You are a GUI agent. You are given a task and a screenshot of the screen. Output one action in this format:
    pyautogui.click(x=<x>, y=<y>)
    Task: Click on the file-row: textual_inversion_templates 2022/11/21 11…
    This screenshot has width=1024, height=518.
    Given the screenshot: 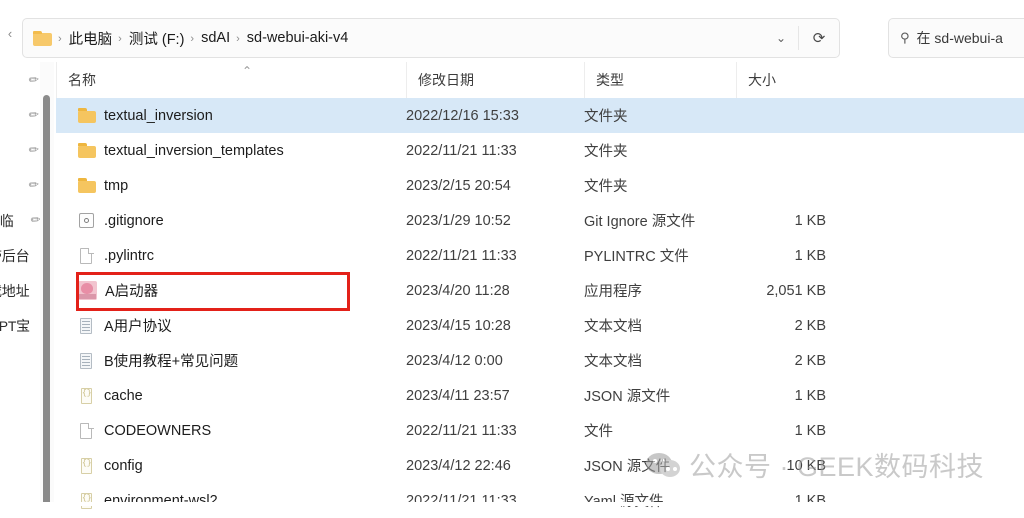 What is the action you would take?
    pyautogui.click(x=540, y=150)
    